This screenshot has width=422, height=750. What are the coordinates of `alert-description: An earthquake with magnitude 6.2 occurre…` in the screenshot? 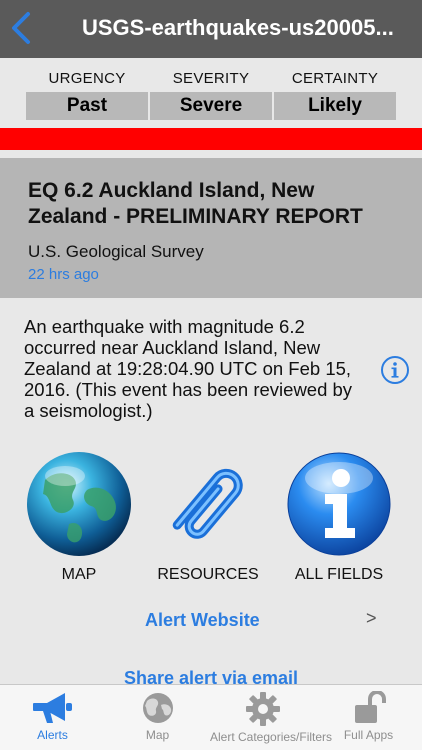 It's located at (188, 368).